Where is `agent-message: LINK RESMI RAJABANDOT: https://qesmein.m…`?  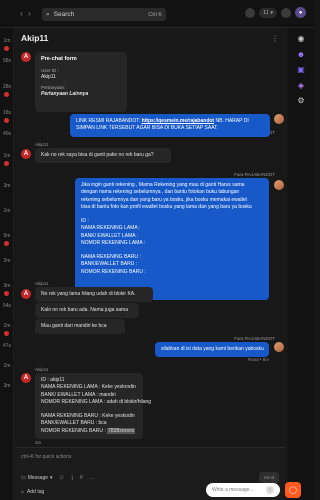 agent-message: LINK RESMI RAJABANDOT: https://qesmein.m… is located at coordinates (170, 125).